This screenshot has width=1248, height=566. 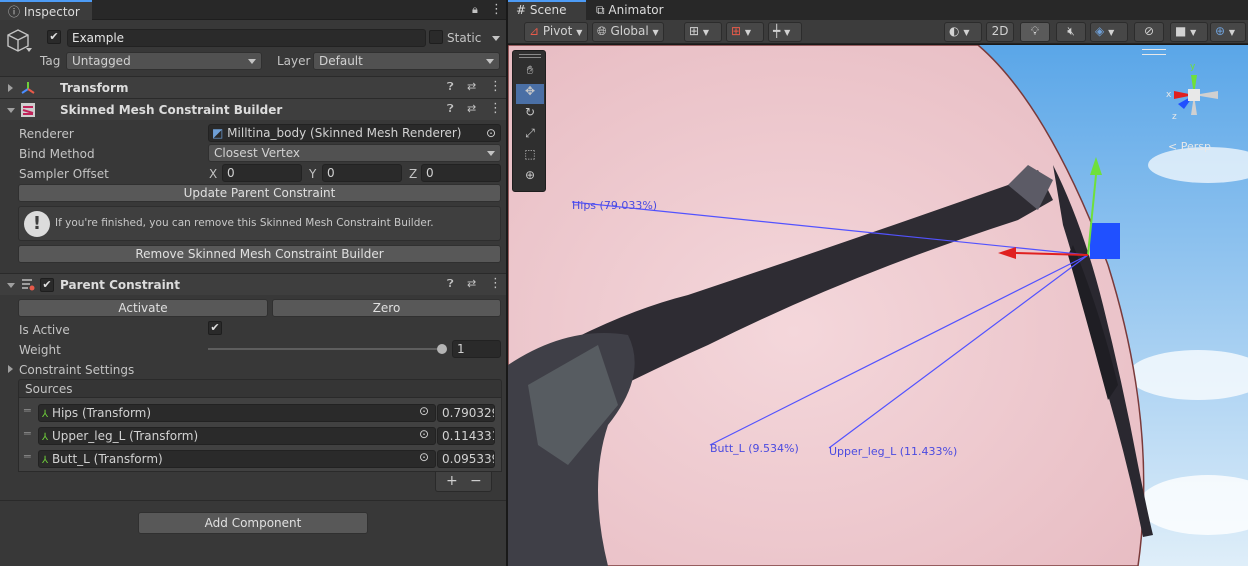 I want to click on transform-header: Transform ❓︎ ⇄ ⋮, so click(x=253, y=87).